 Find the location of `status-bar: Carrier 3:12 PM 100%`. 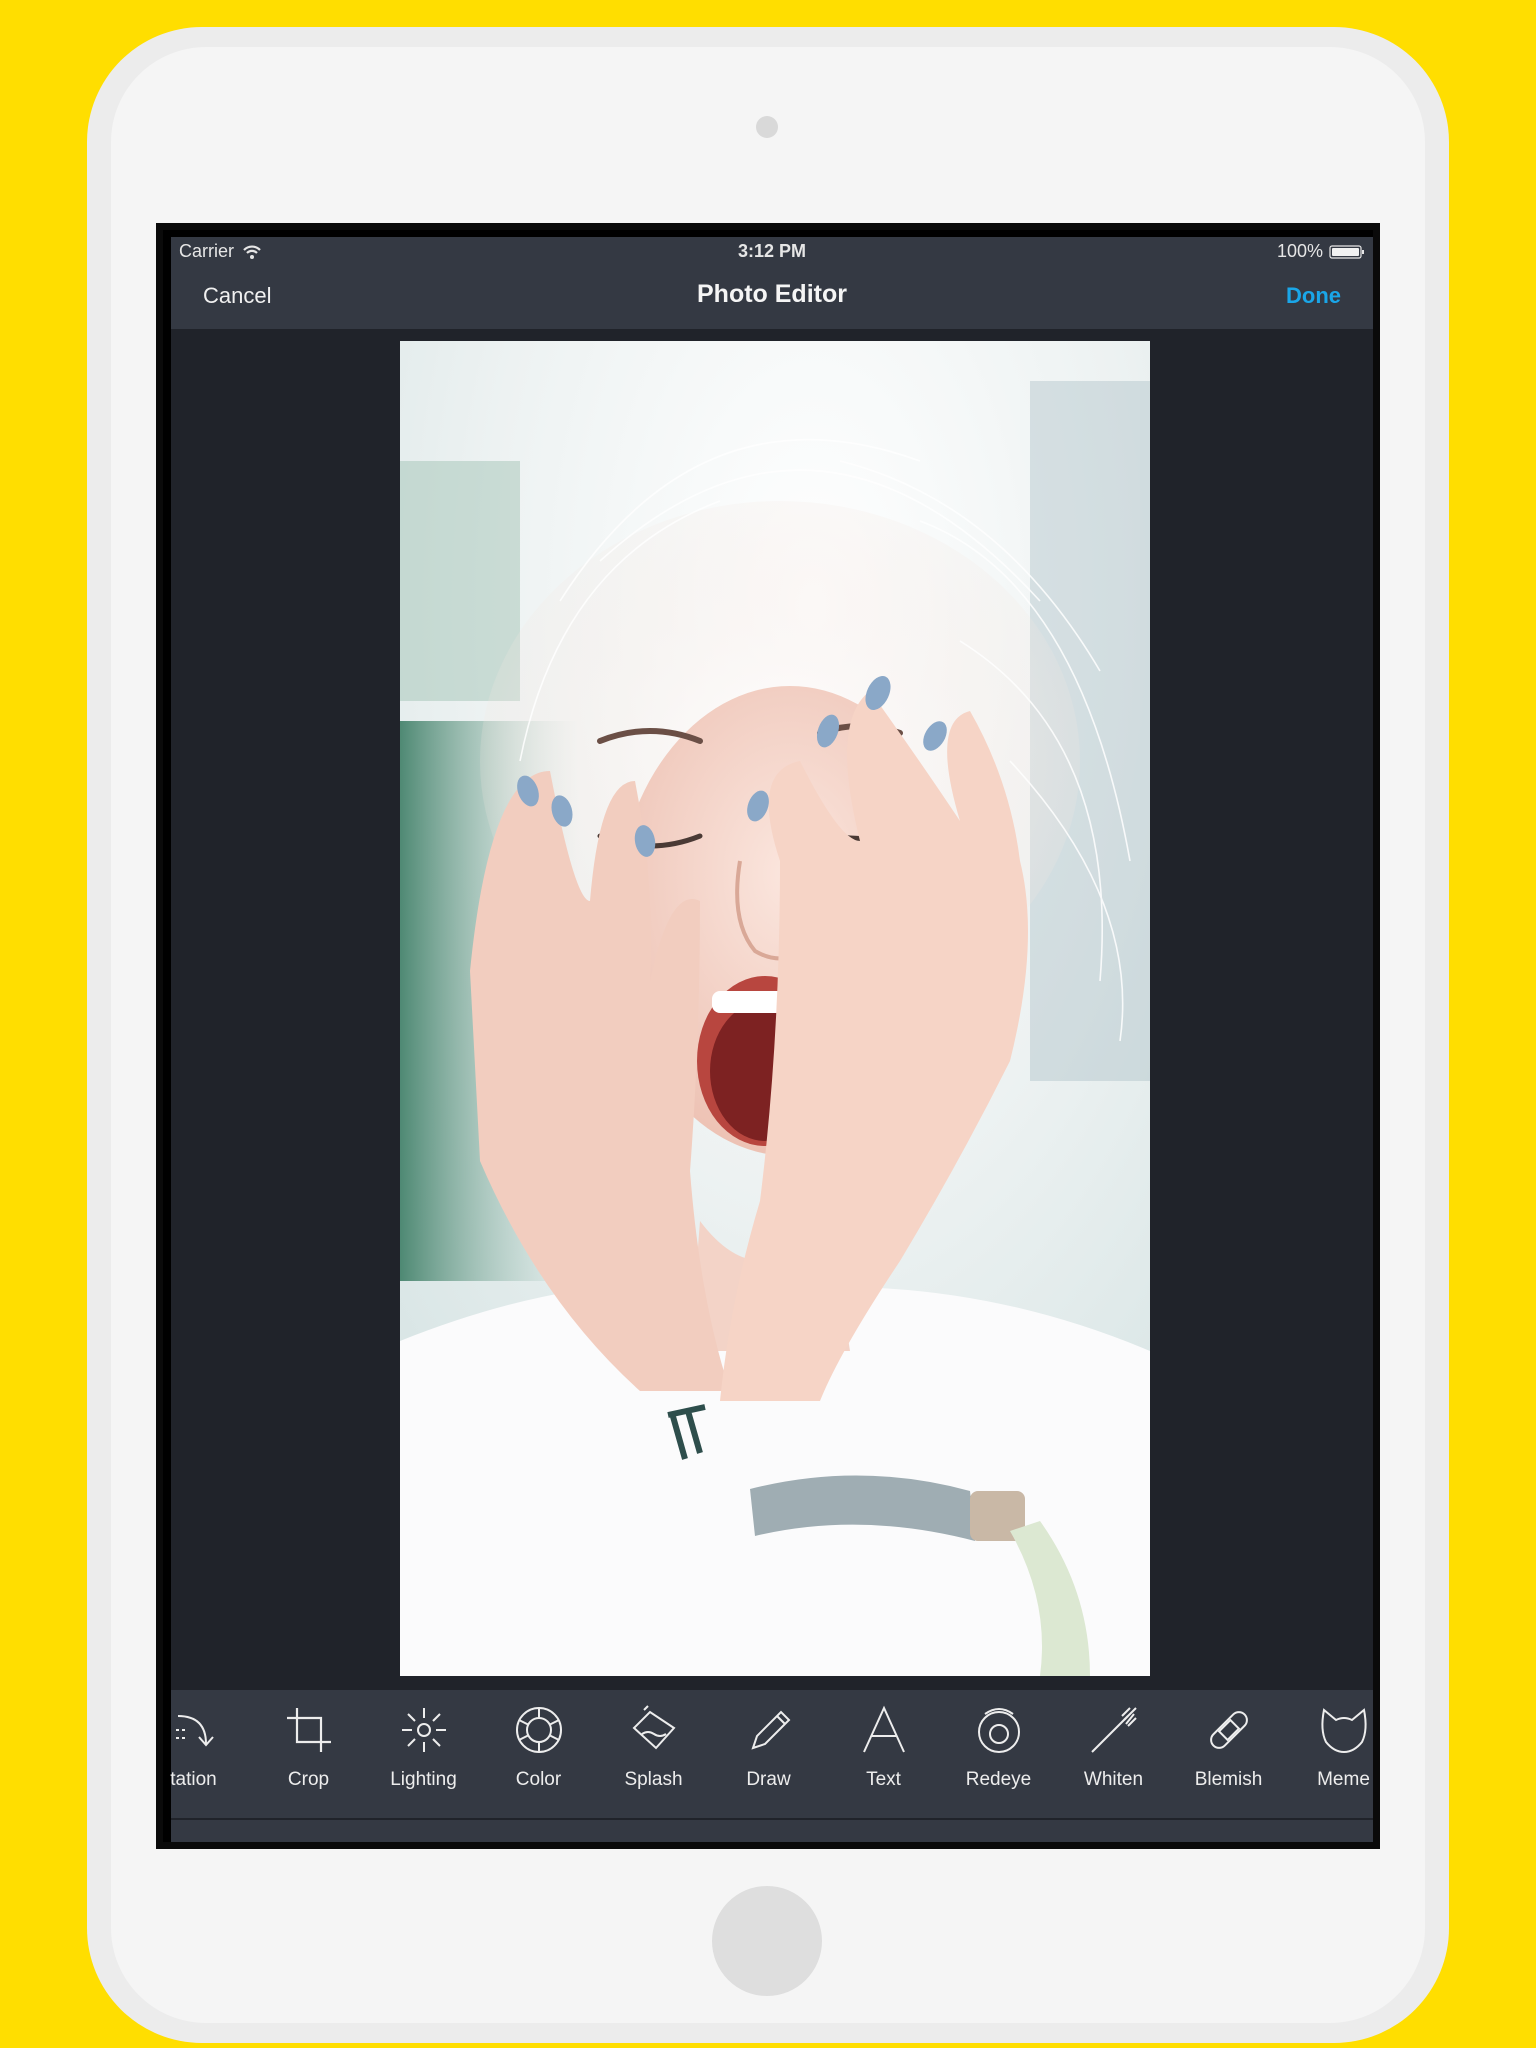

status-bar: Carrier 3:12 PM 100% is located at coordinates (772, 251).